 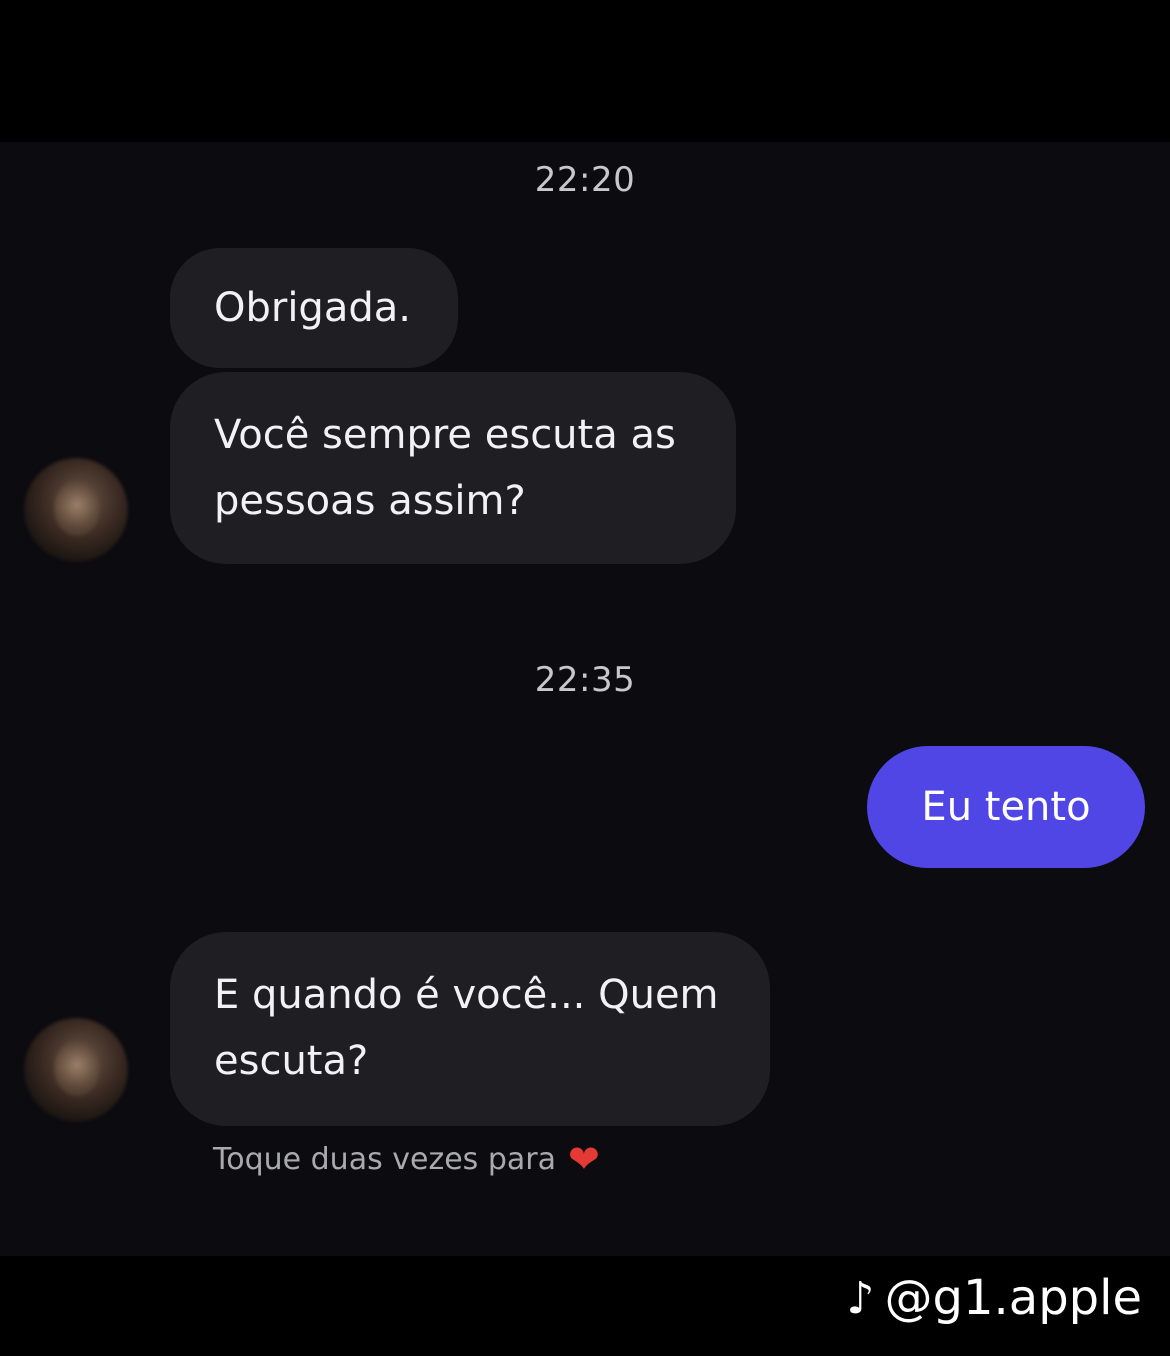 What do you see at coordinates (1013, 1298) in the screenshot?
I see `watermark-handle: @g1.apple` at bounding box center [1013, 1298].